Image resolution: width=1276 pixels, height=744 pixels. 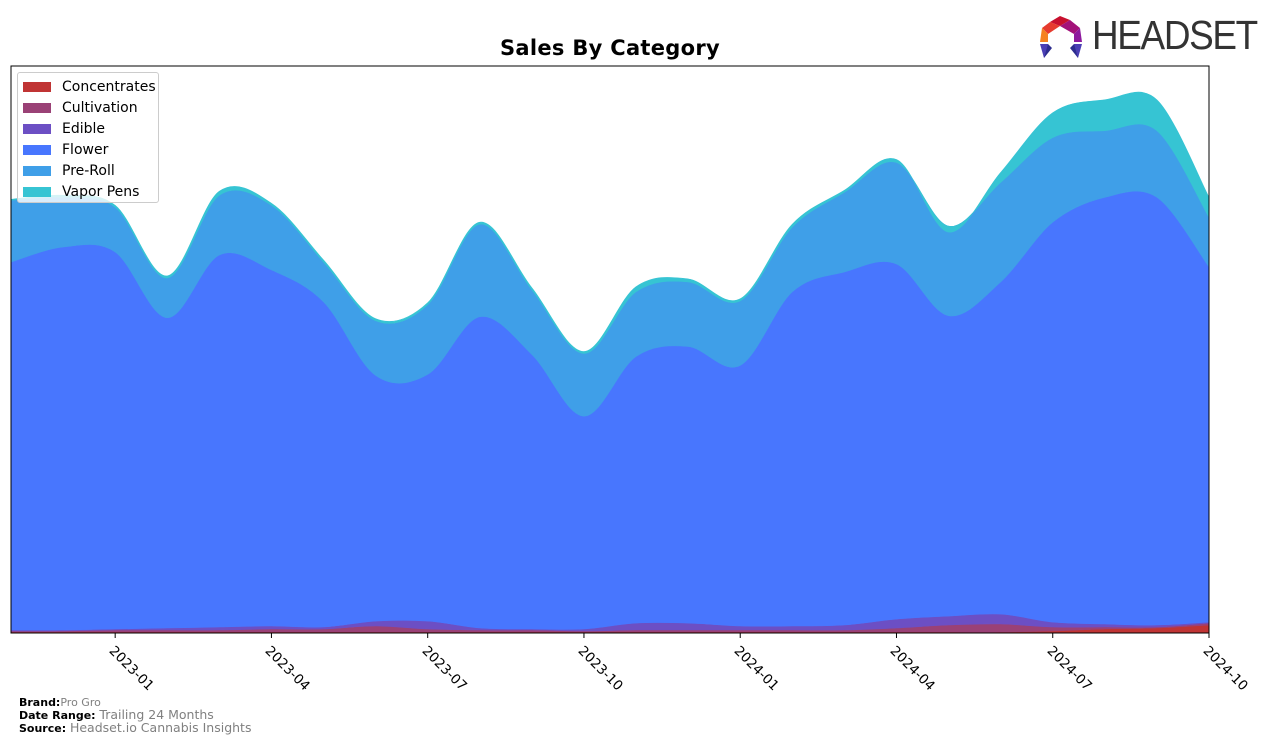 What do you see at coordinates (101, 191) in the screenshot?
I see `legend-label: Vapor Pens` at bounding box center [101, 191].